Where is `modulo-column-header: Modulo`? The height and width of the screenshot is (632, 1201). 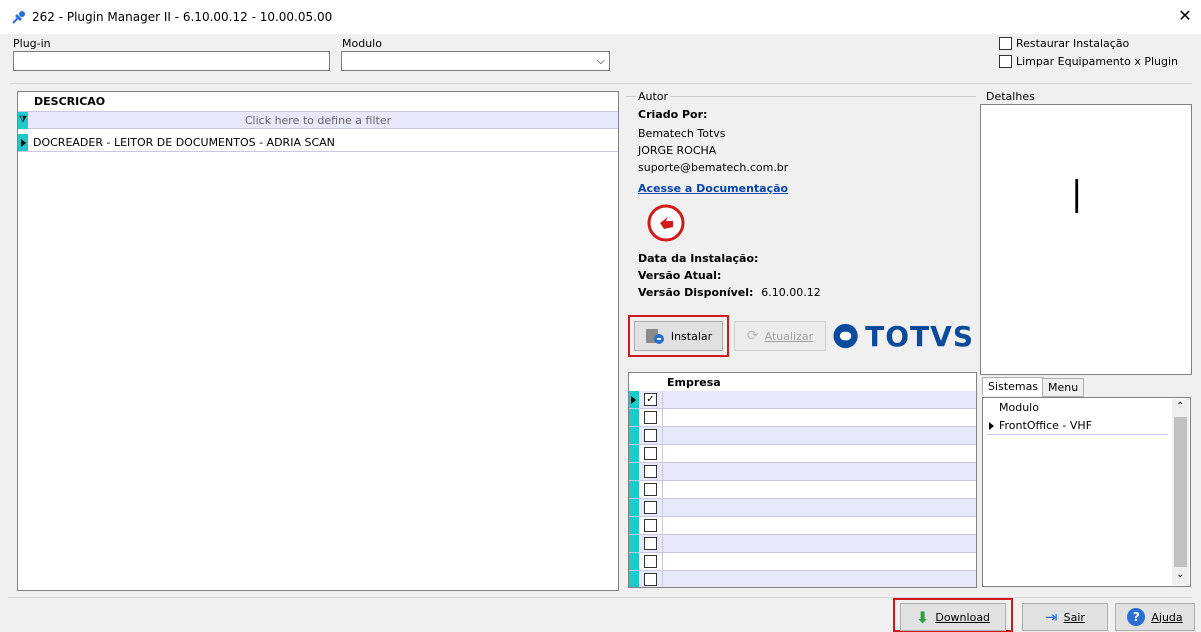 modulo-column-header: Modulo is located at coordinates (1019, 407).